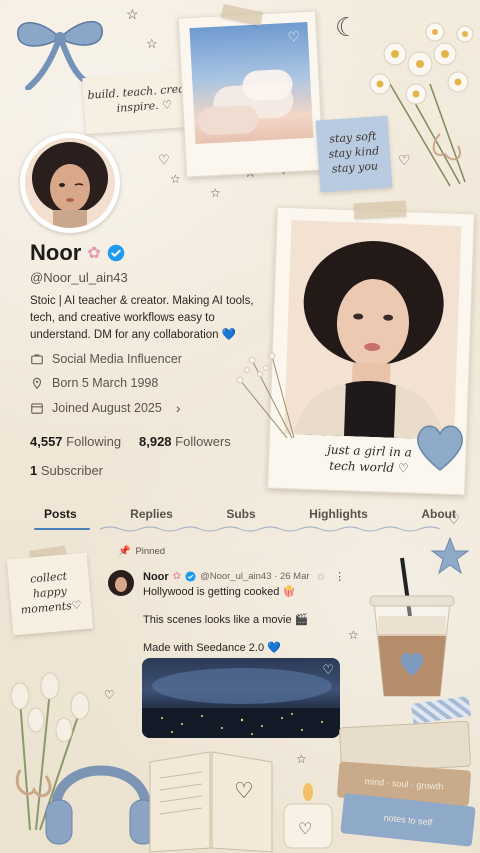  What do you see at coordinates (308, 816) in the screenshot?
I see `candle-decoration: ♡` at bounding box center [308, 816].